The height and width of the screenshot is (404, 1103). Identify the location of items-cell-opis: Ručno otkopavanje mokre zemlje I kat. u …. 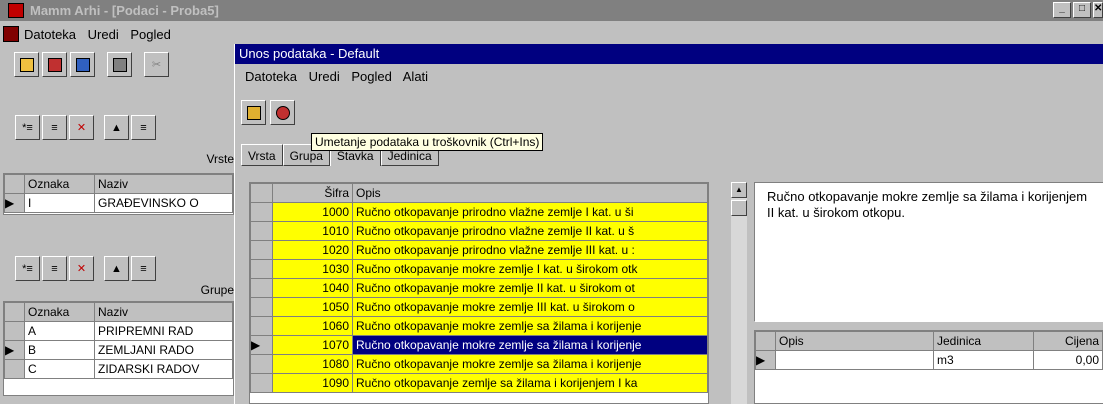
(530, 269).